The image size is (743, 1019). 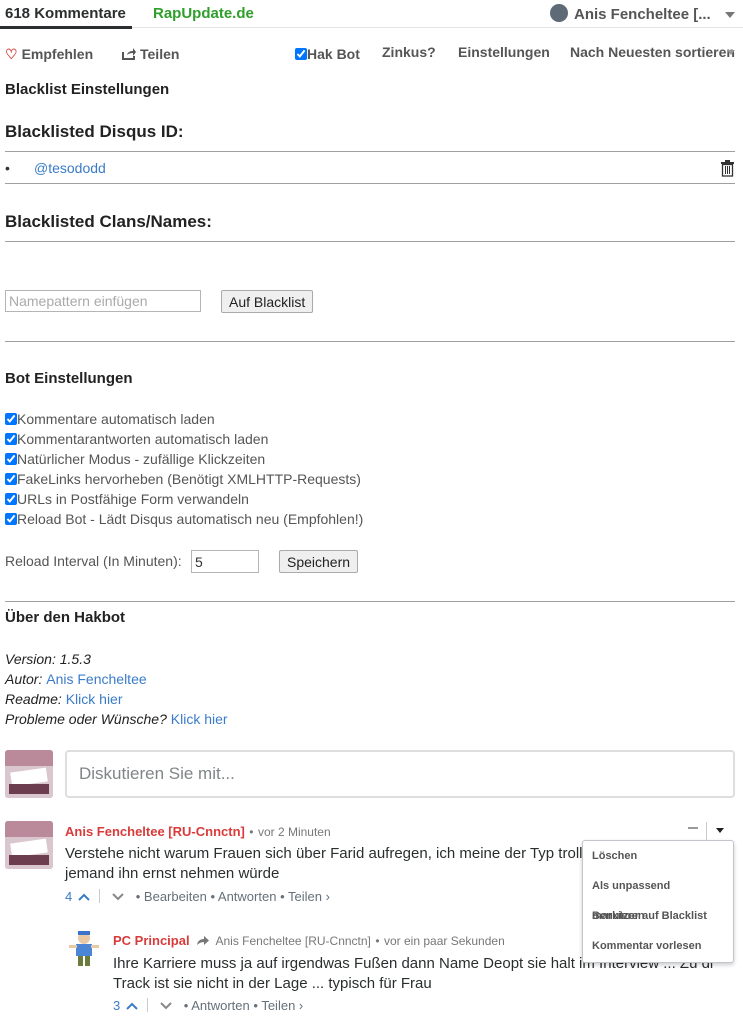 What do you see at coordinates (658, 896) in the screenshot?
I see `menu-item-flag: Als unpassend markieren` at bounding box center [658, 896].